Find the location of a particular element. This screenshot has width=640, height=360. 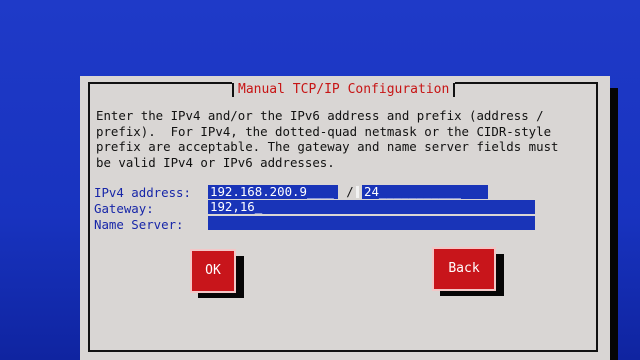

nameserver-label: Name Server: is located at coordinates (139, 224).